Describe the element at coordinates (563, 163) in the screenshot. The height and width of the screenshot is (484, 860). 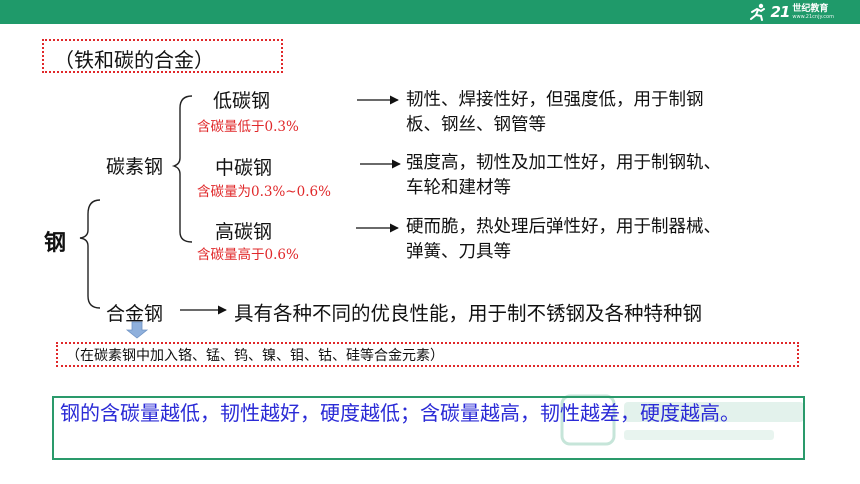
I see `medium-carbon-properties-line1: 强度高，韧性及加工性好，用于制钢轨、` at that location.